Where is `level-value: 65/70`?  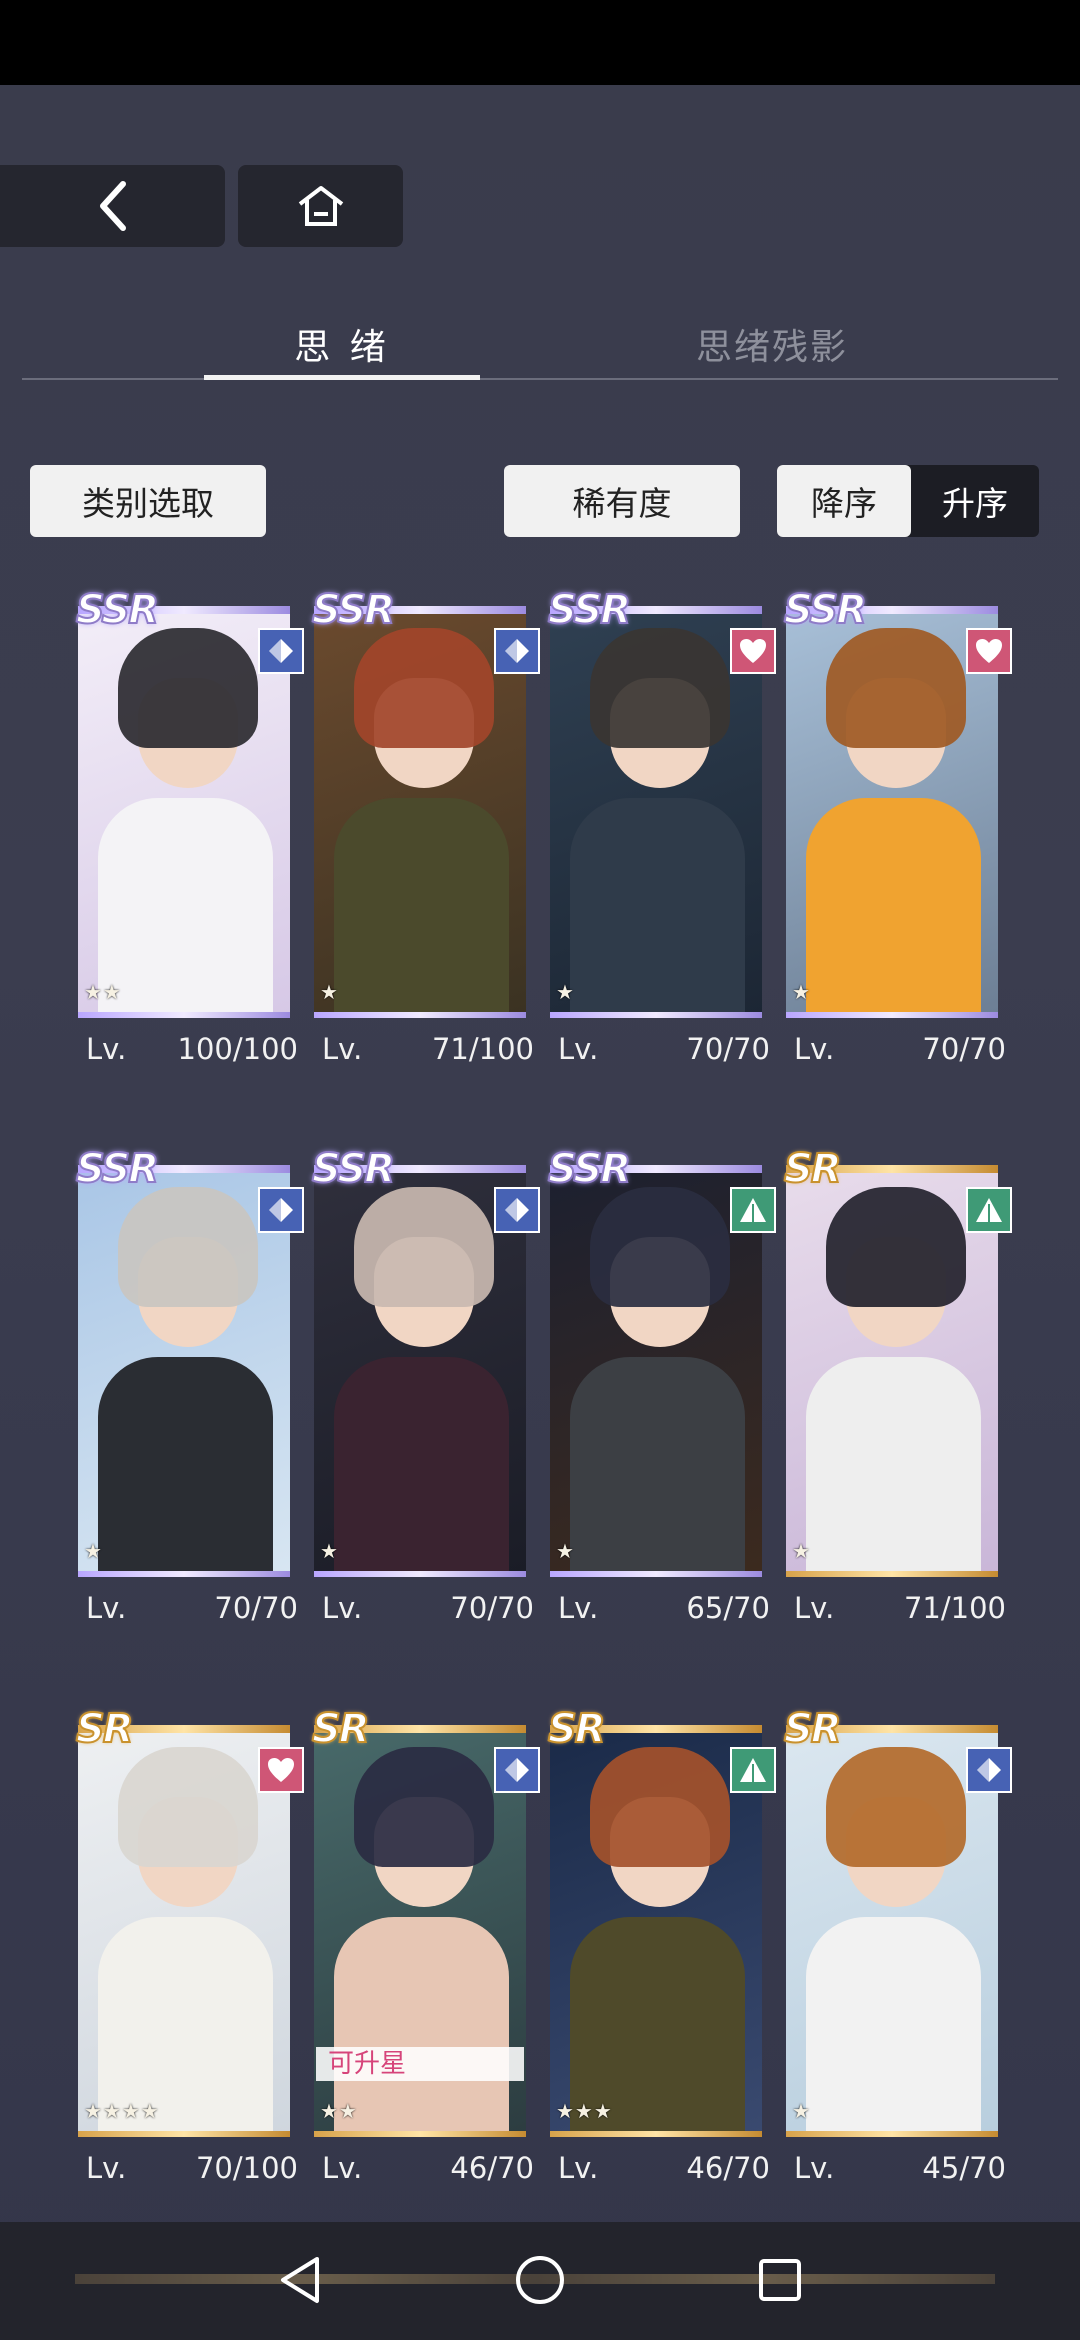
level-value: 65/70 is located at coordinates (728, 1608).